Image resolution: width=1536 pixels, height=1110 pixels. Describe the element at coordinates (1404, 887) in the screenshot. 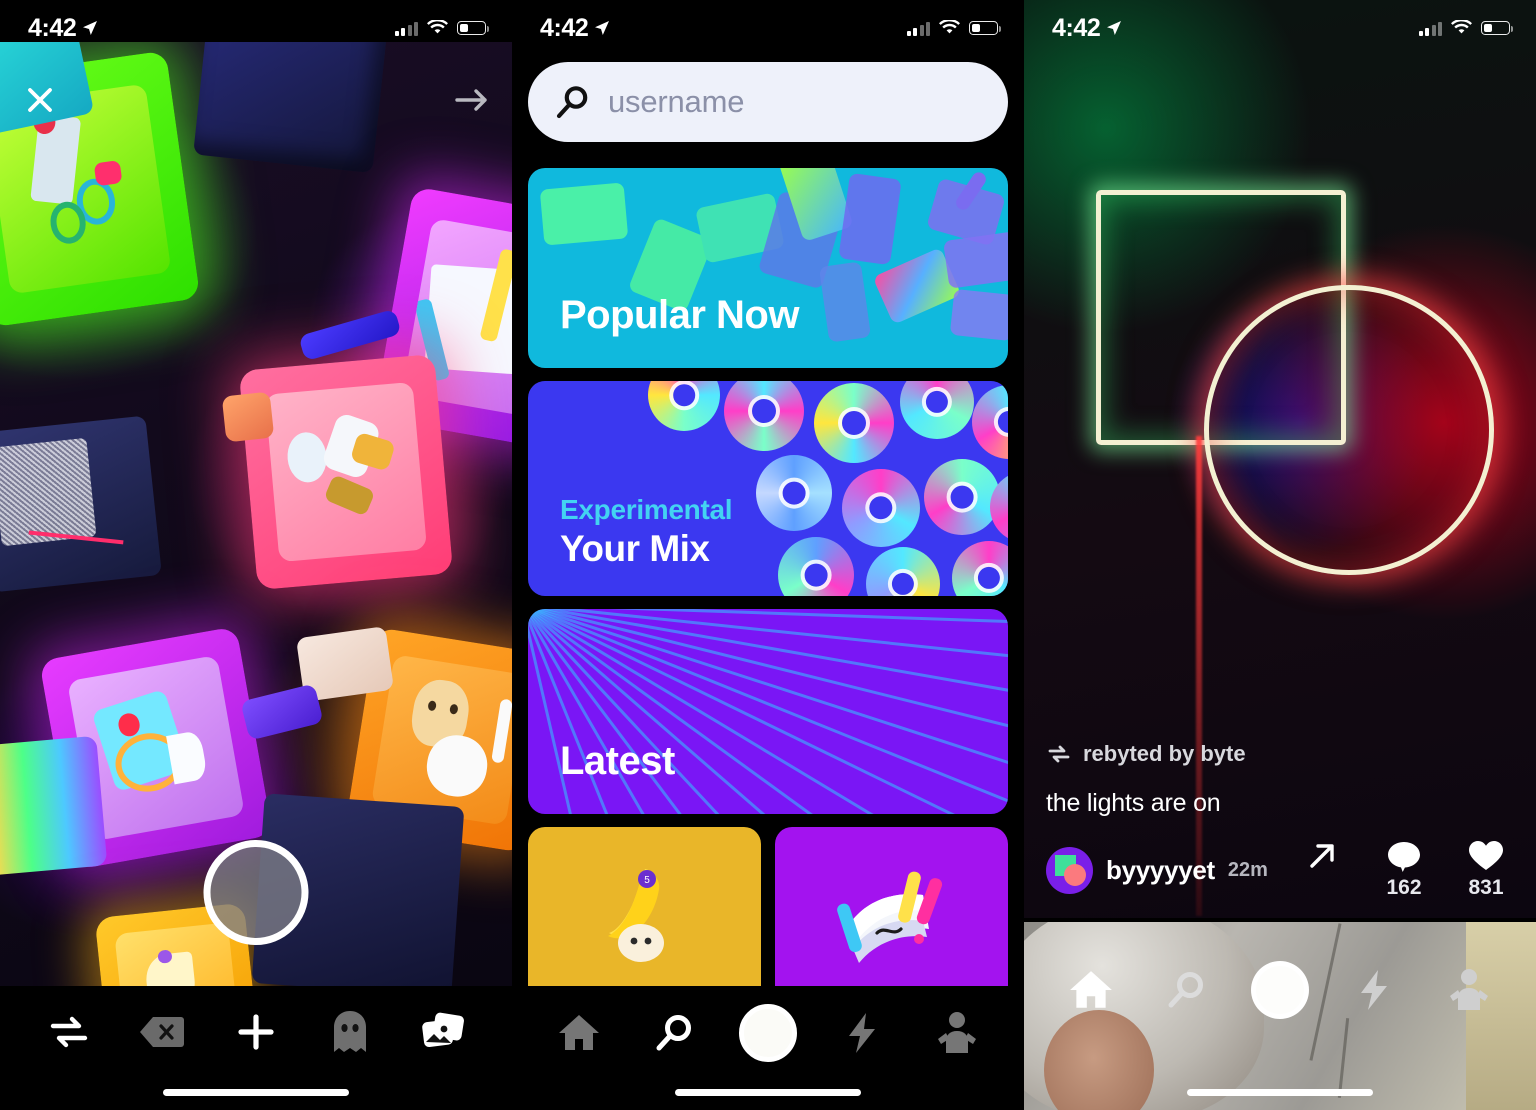

I see `comment-count: 162` at that location.